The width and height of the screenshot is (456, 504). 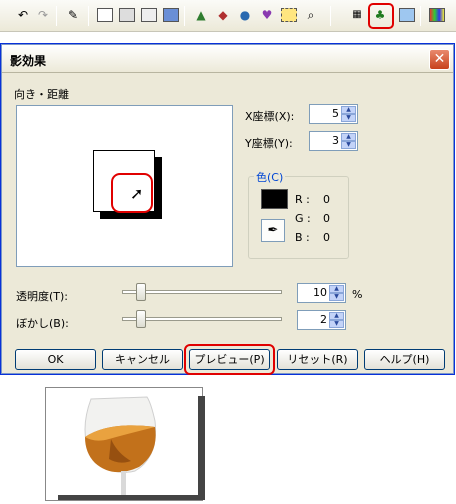 I want to click on grid-icon: ▦, so click(x=357, y=15).